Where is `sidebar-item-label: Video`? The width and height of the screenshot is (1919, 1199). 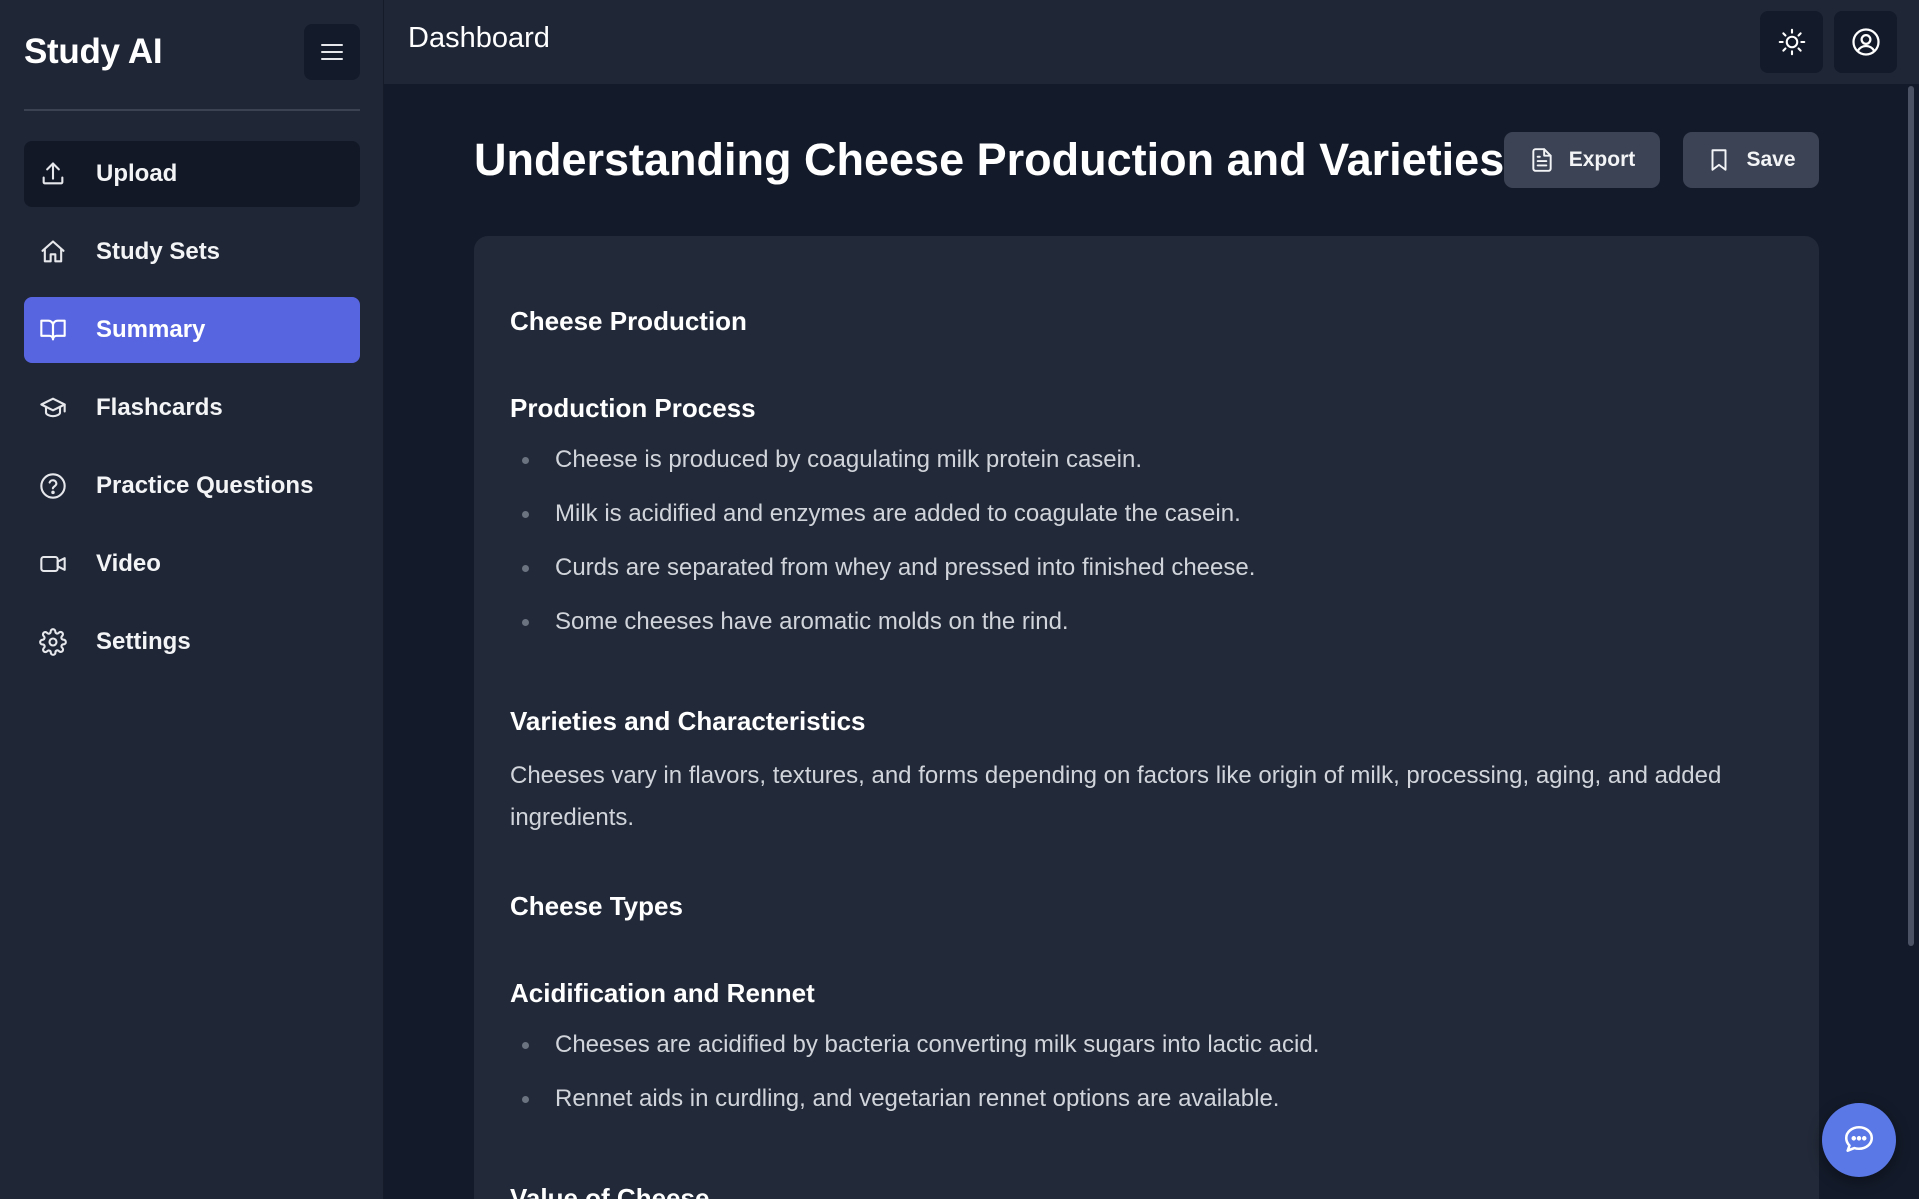 sidebar-item-label: Video is located at coordinates (128, 563).